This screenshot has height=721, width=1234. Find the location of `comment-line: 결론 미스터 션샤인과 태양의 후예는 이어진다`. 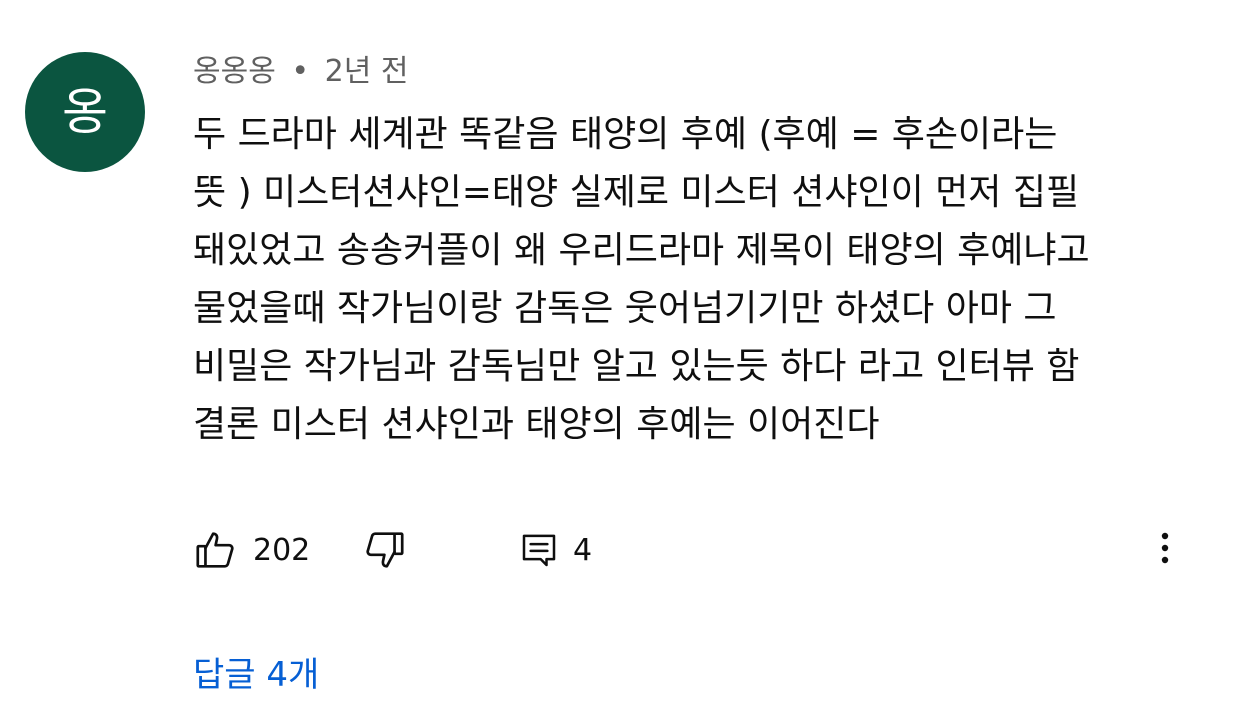

comment-line: 결론 미스터 션샤인과 태양의 후예는 이어진다 is located at coordinates (536, 424).